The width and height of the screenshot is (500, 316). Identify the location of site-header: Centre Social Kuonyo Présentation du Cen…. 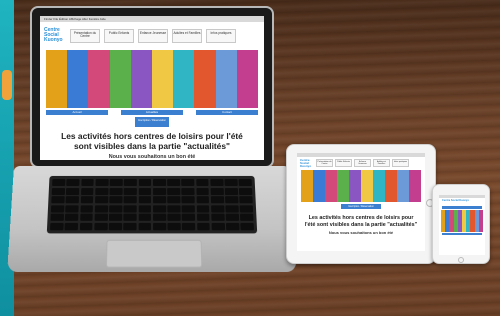
(152, 35).